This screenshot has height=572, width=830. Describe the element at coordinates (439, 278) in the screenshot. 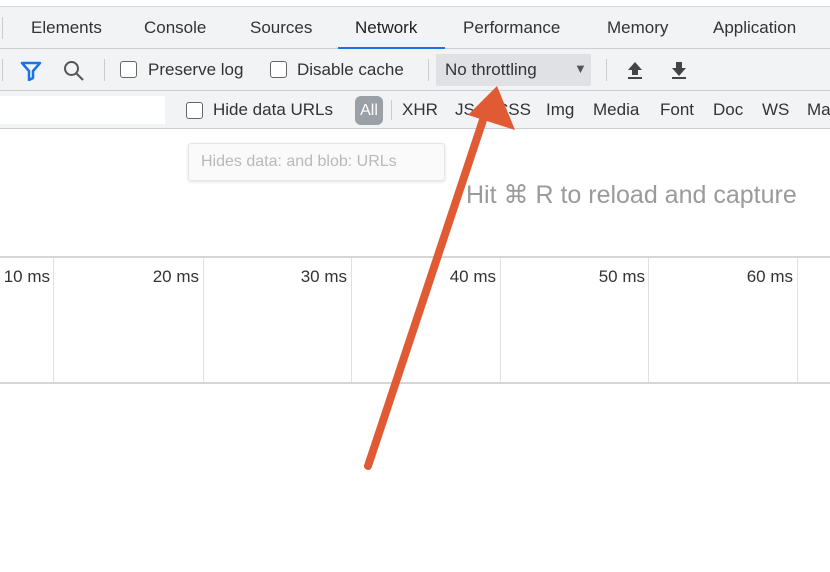

I see `annotation-arrow-icon` at that location.